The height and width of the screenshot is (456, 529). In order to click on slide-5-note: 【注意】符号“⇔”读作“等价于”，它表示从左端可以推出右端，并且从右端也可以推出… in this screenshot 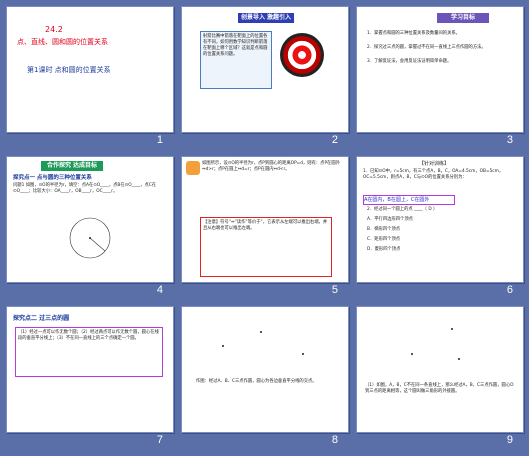, I will do `click(266, 247)`.